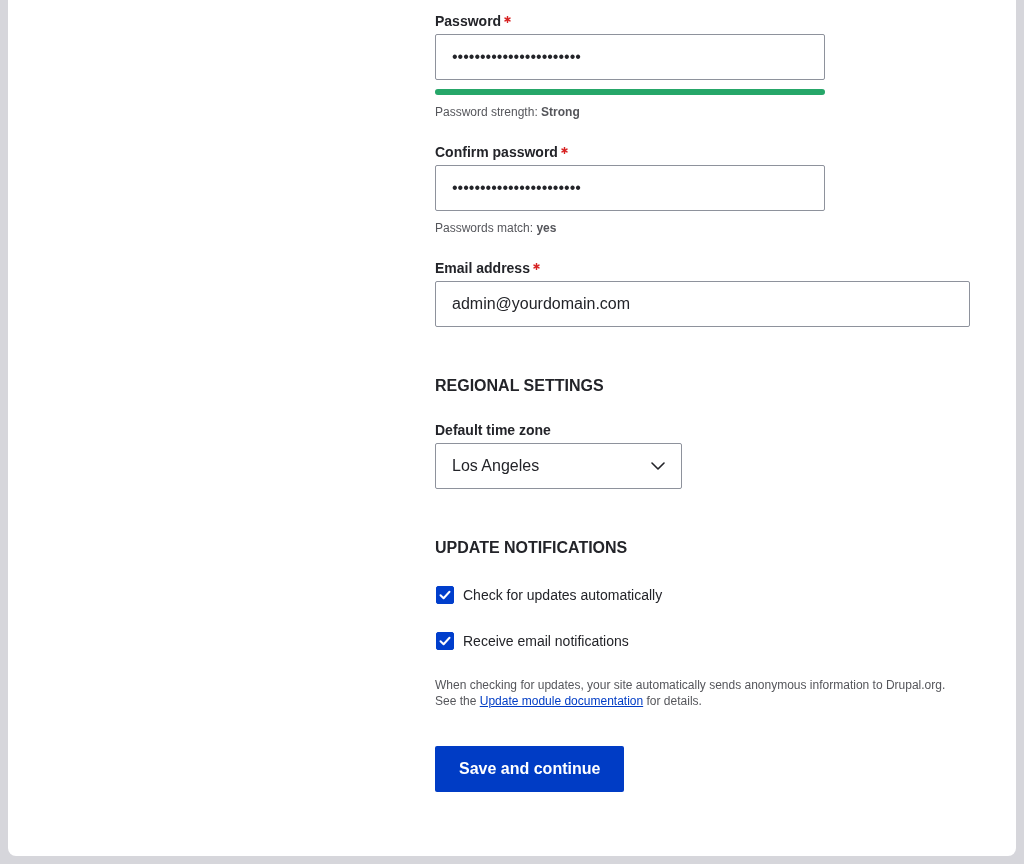  Describe the element at coordinates (691, 693) in the screenshot. I see `update-notice-text: When checking for updates, your site automatically sends anonymous information to Drupal.org. See the Update module documentation for details.` at that location.